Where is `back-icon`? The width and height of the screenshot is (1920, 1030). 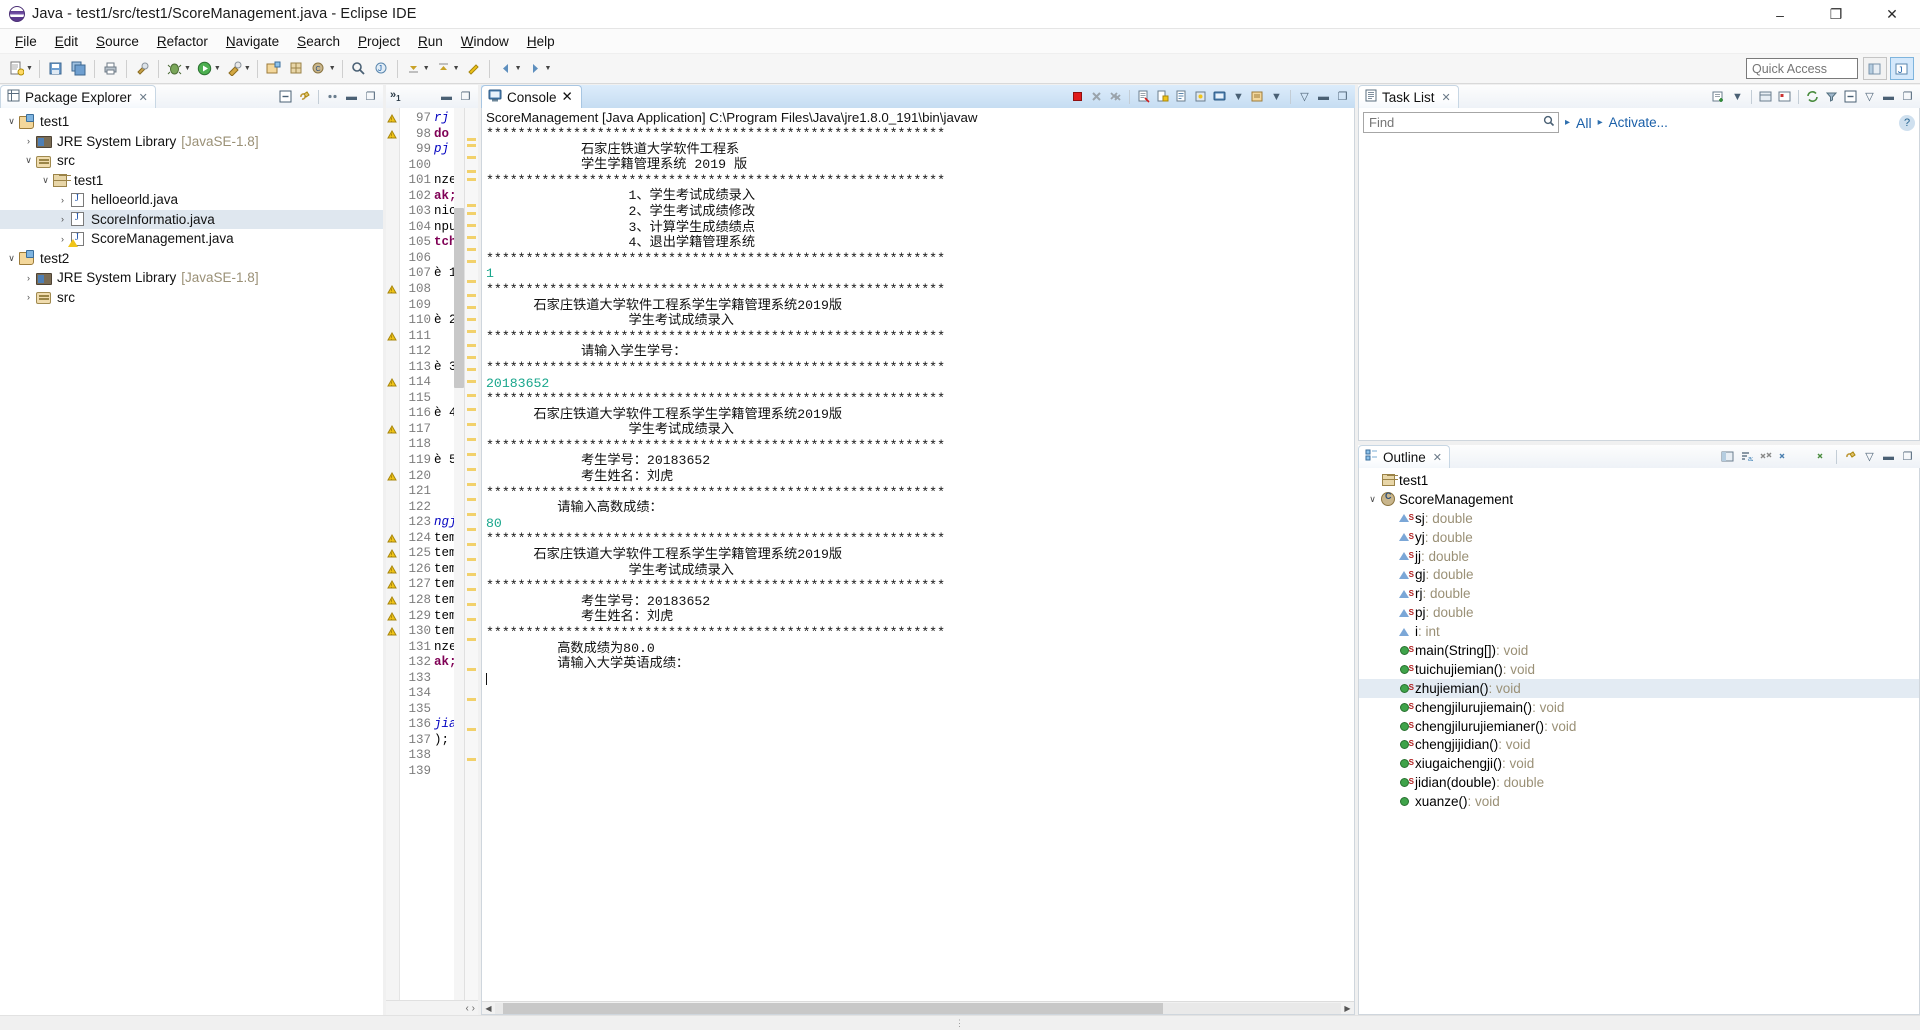 back-icon is located at coordinates (505, 69).